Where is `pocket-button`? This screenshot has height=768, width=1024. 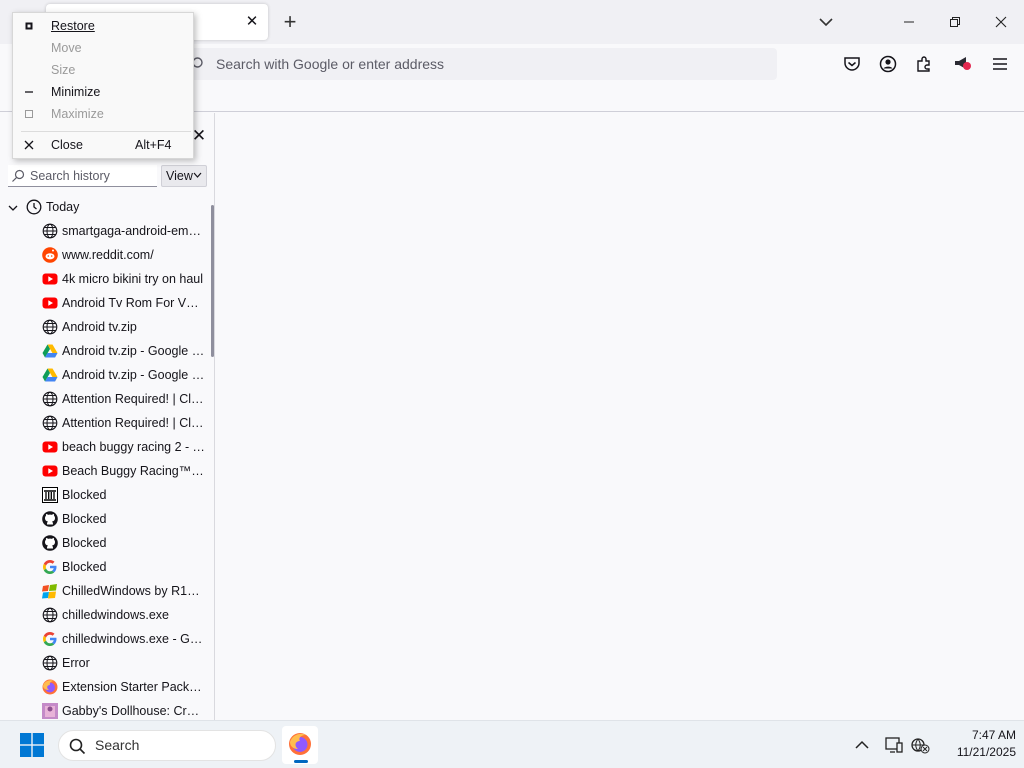 pocket-button is located at coordinates (852, 64).